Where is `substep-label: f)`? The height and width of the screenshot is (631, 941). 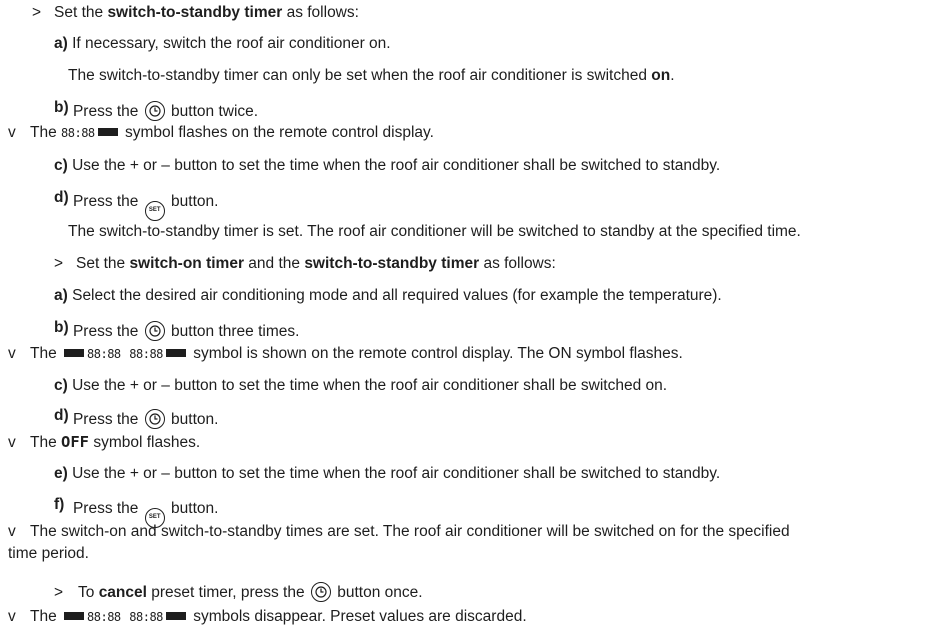 substep-label: f) is located at coordinates (59, 504).